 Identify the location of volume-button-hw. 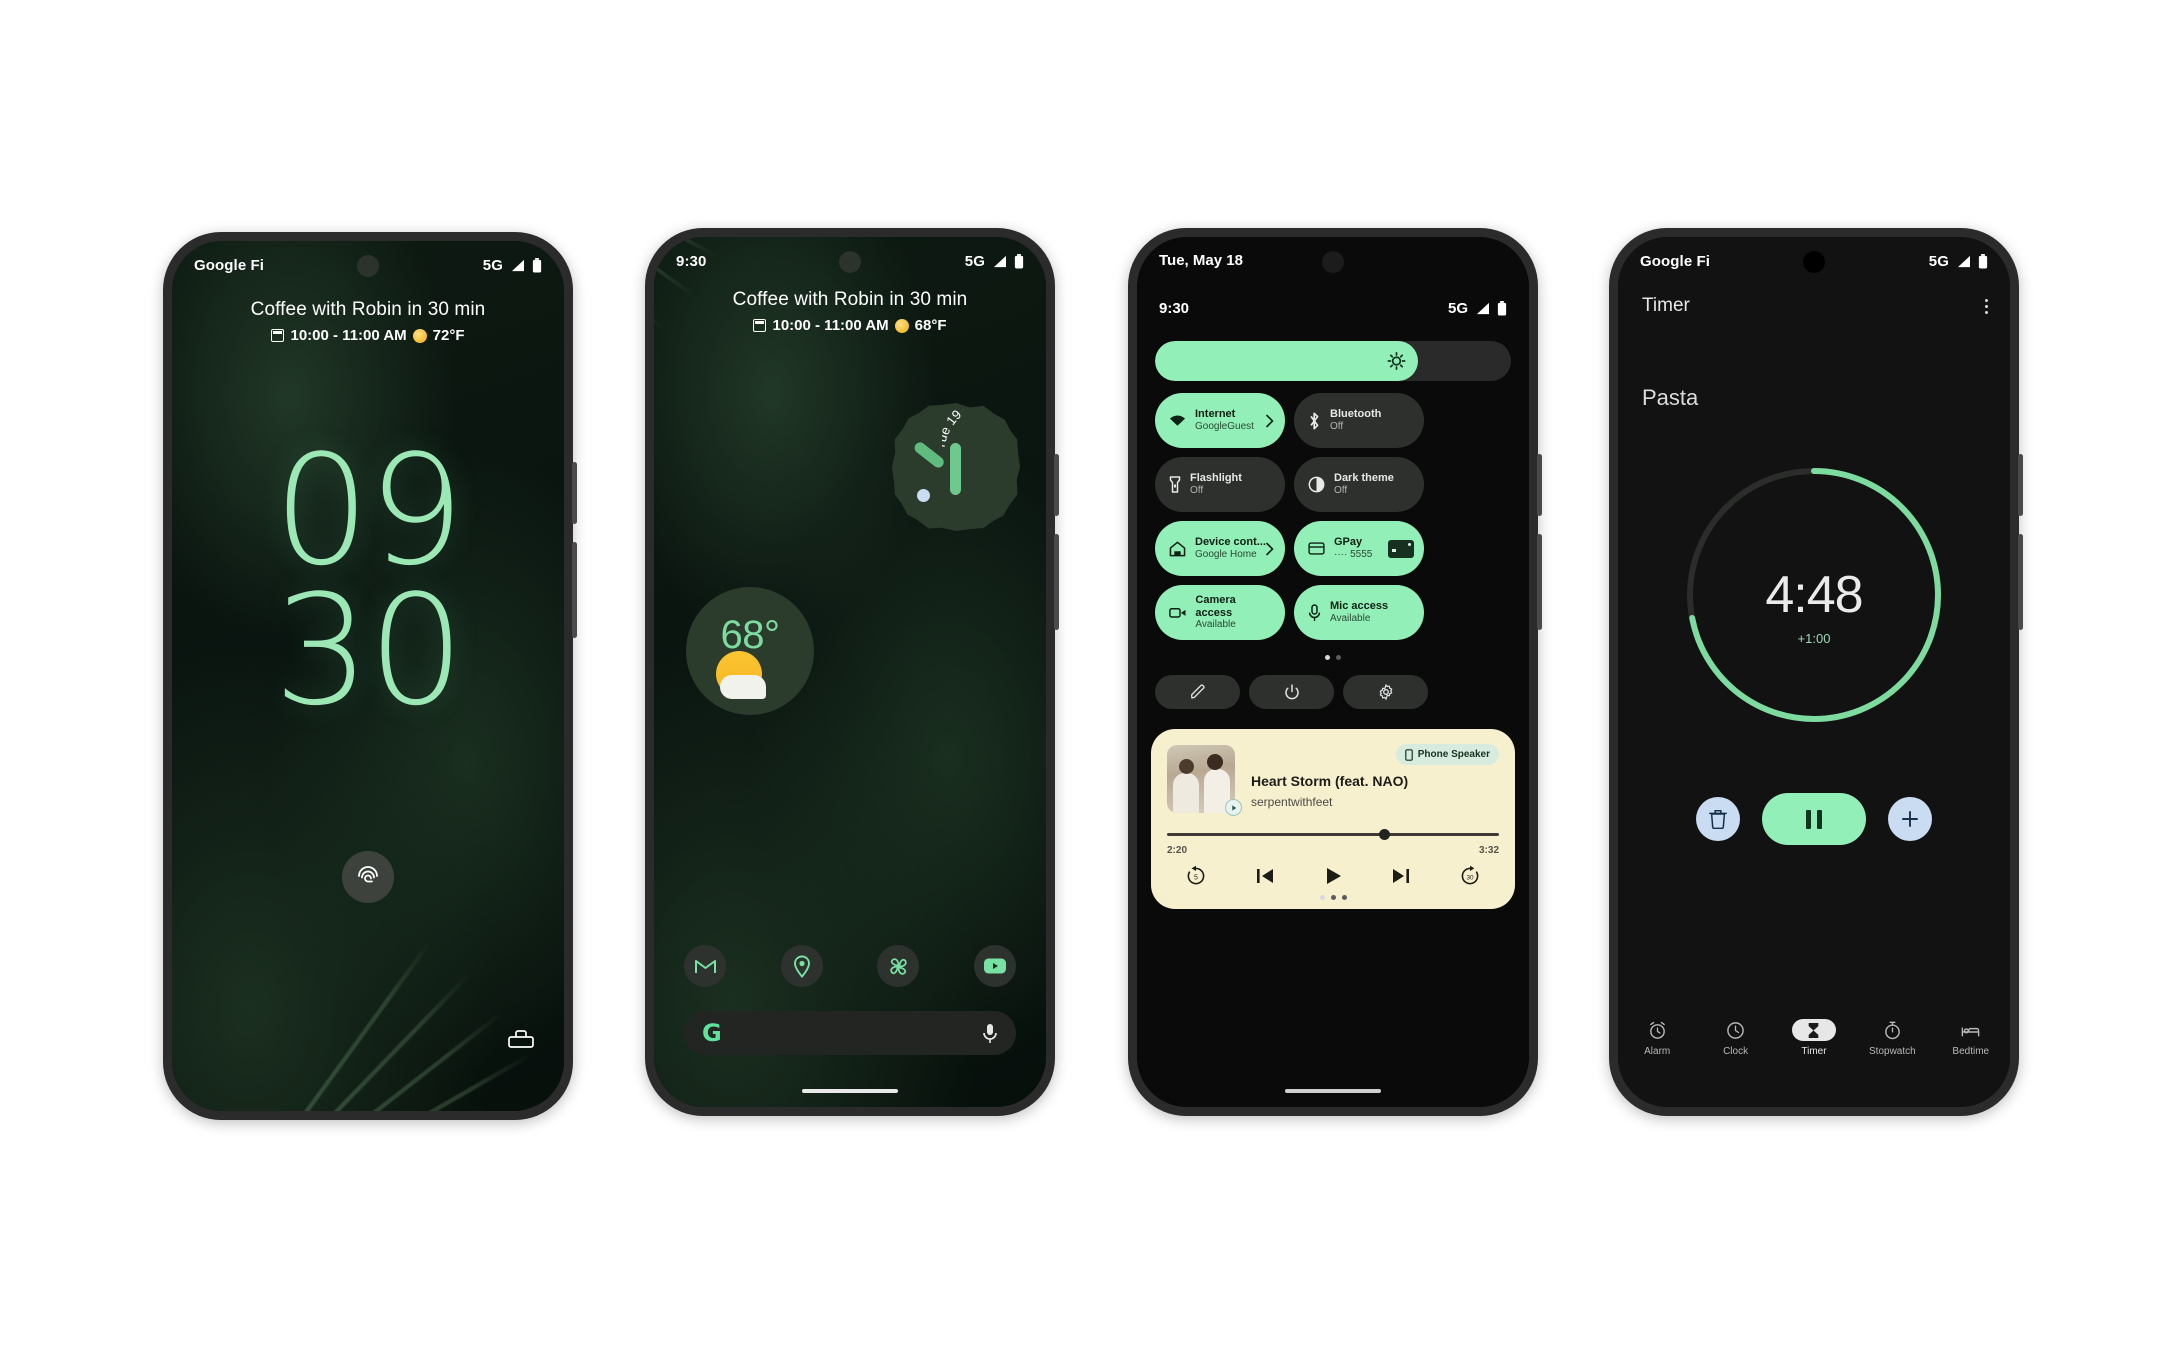
(574, 590).